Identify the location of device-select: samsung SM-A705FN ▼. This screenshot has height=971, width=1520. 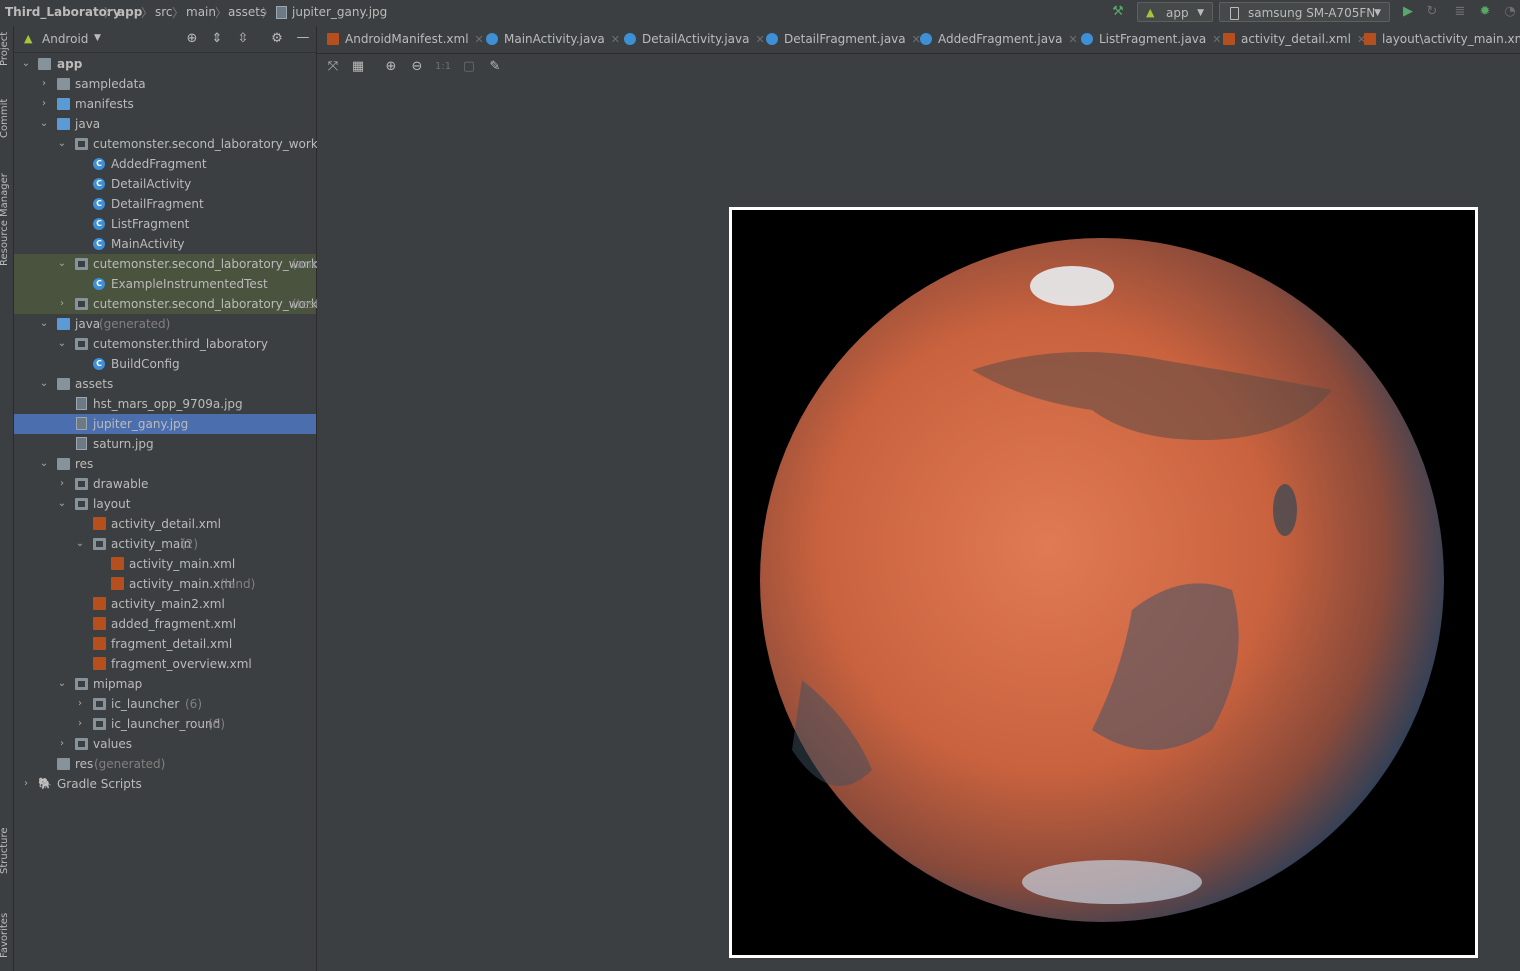
(1304, 12).